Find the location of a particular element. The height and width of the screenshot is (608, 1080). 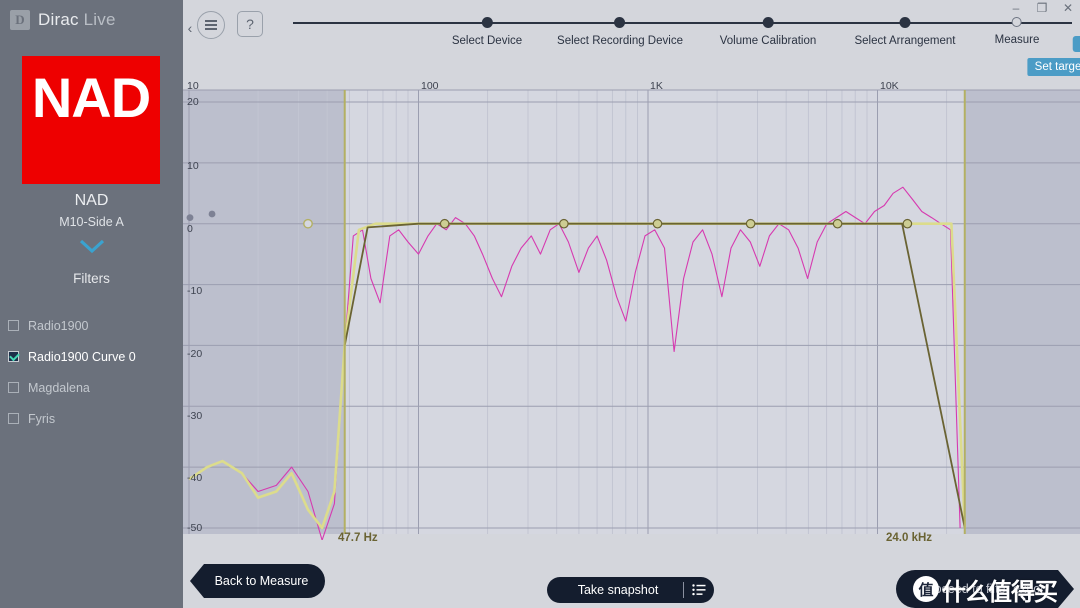

step-label: Select Arrangement is located at coordinates (905, 41).